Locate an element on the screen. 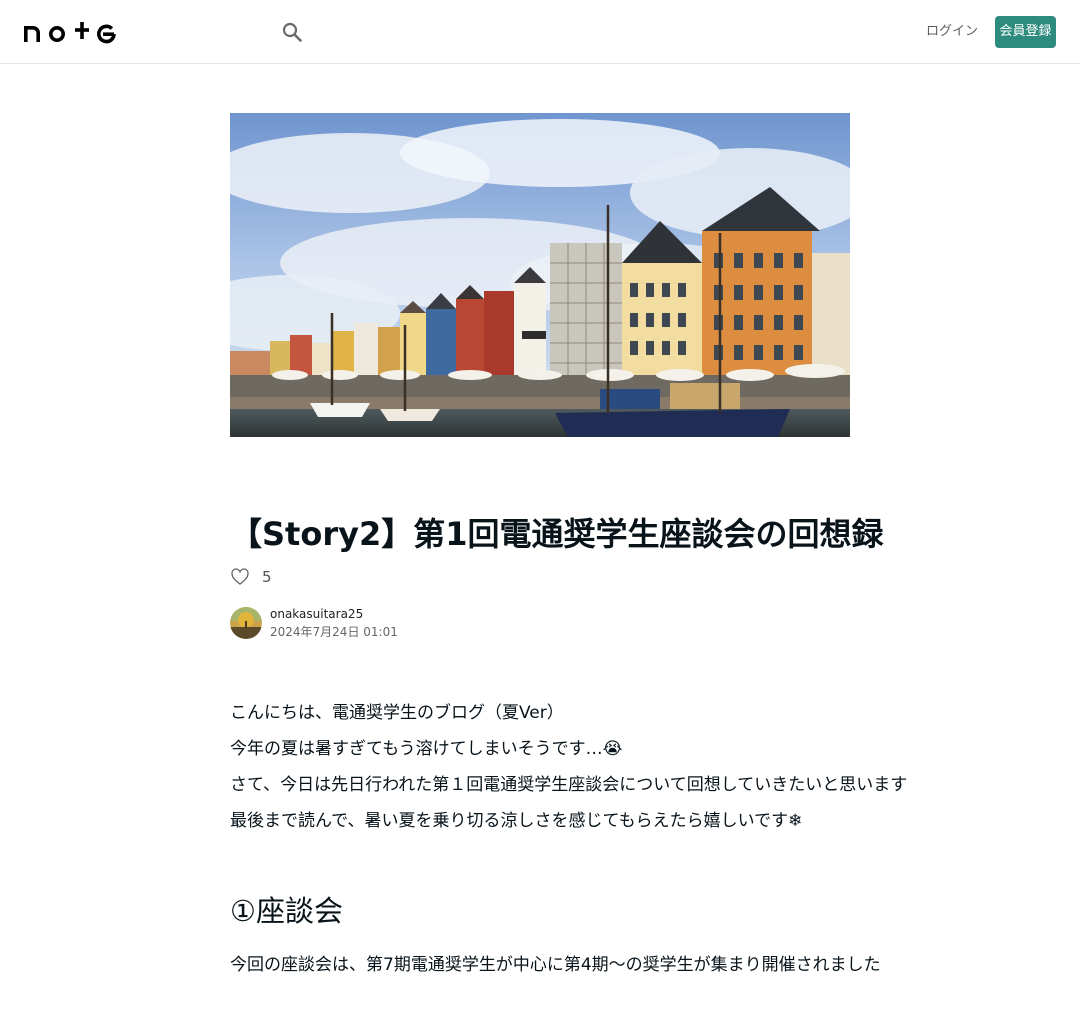 This screenshot has width=1080, height=1024. signup-button: 会員登録 is located at coordinates (1025, 32).